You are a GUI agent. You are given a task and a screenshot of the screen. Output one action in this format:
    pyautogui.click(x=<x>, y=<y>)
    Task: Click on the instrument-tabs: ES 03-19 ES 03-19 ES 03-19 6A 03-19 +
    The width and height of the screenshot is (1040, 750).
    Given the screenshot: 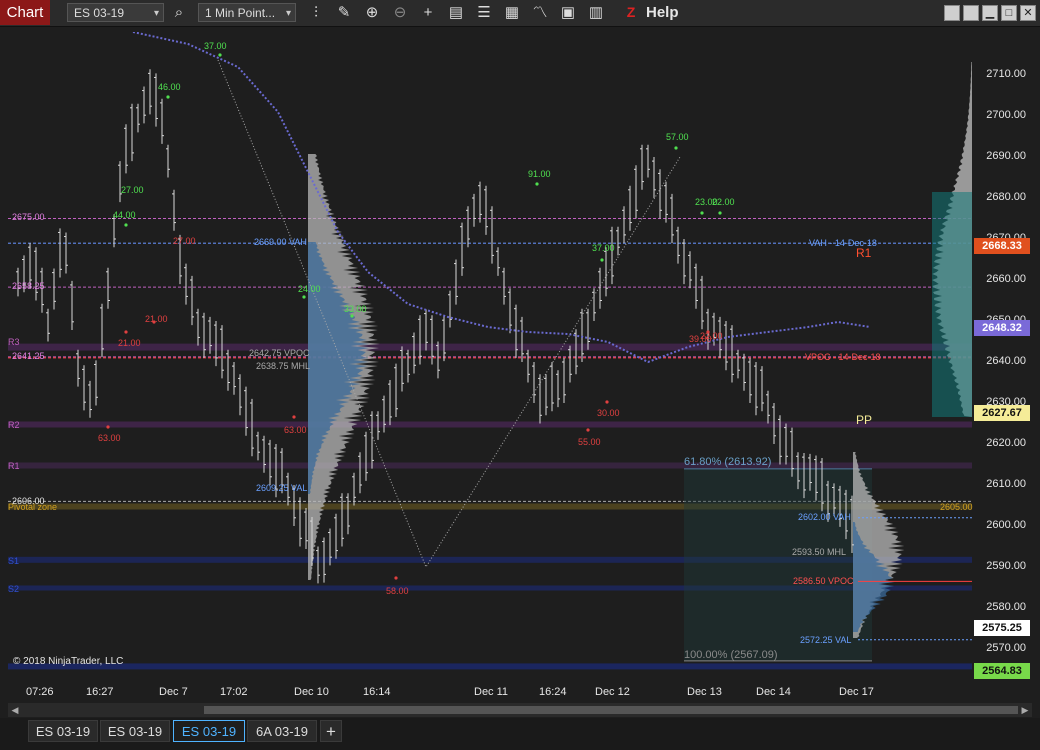 What is the action you would take?
    pyautogui.click(x=520, y=734)
    